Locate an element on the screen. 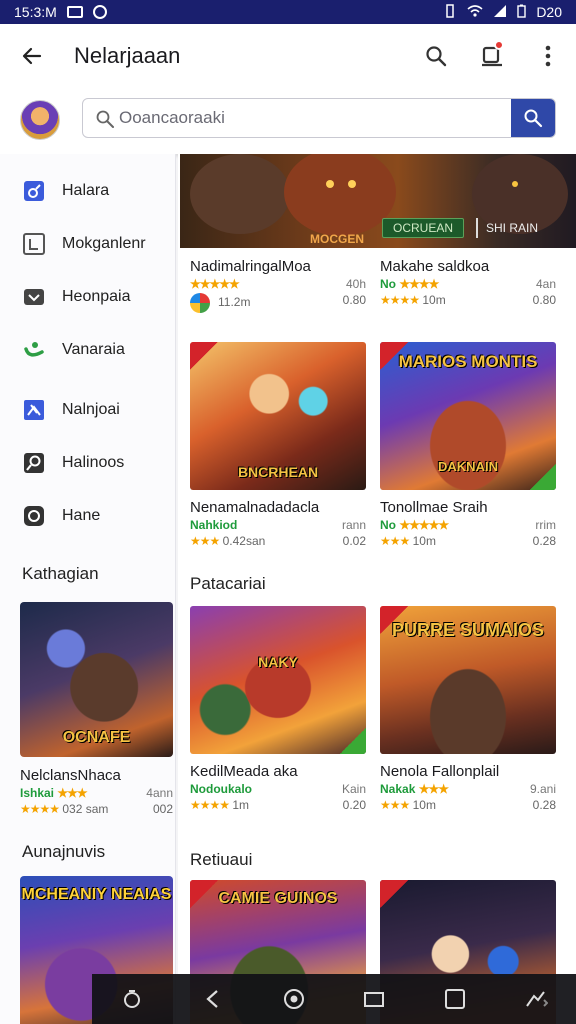  nav-tabs-button is located at coordinates (374, 999).